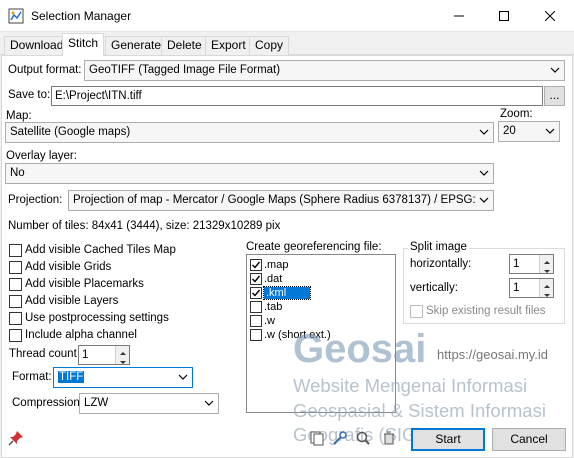 The height and width of the screenshot is (458, 574). I want to click on tools-icon, so click(340, 438).